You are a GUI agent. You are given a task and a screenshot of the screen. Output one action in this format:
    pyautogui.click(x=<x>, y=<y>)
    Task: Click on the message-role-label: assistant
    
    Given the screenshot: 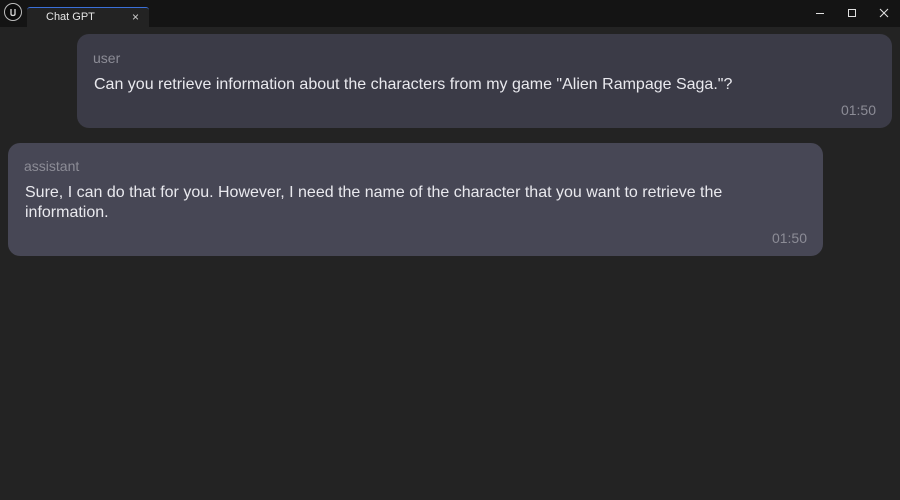 What is the action you would take?
    pyautogui.click(x=52, y=166)
    